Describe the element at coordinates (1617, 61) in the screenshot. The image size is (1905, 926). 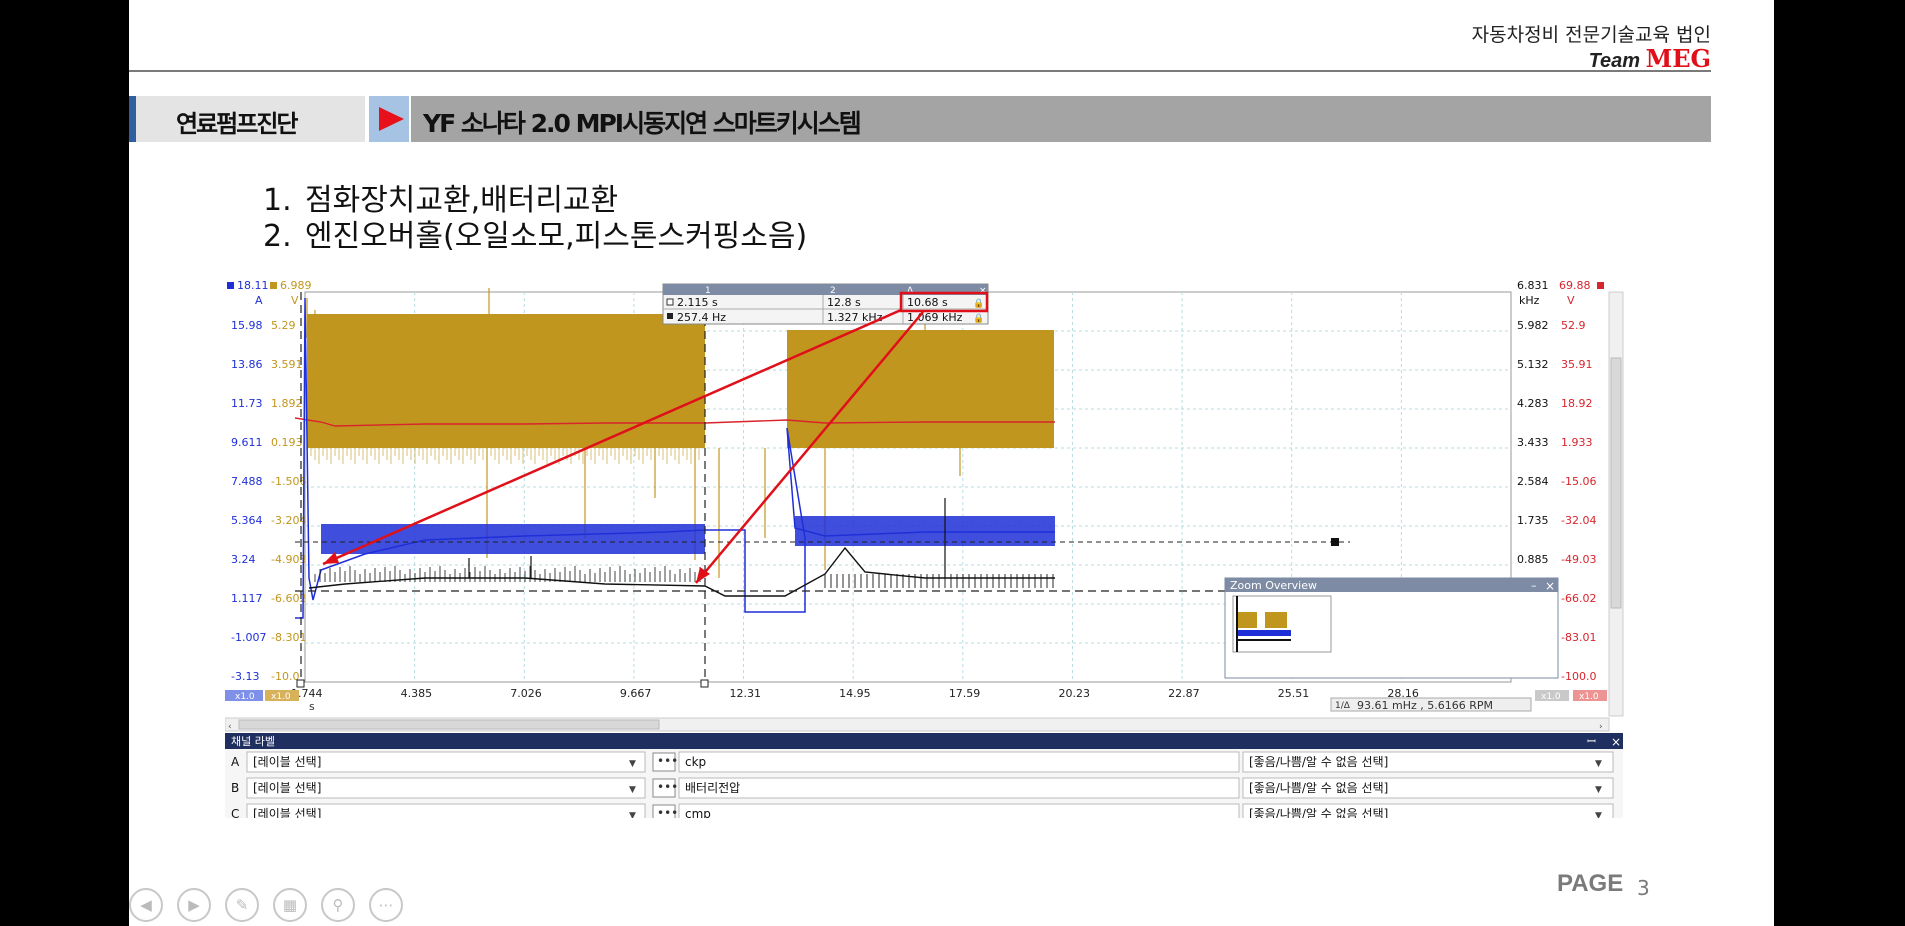
I see `team-prefix: Team` at that location.